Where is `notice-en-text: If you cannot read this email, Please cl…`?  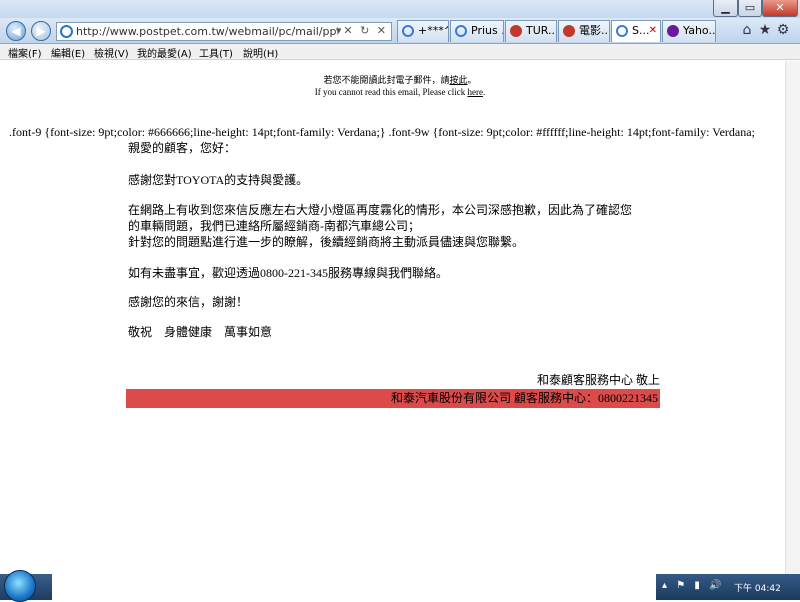
notice-en-text: If you cannot read this email, Please cl… is located at coordinates (391, 92).